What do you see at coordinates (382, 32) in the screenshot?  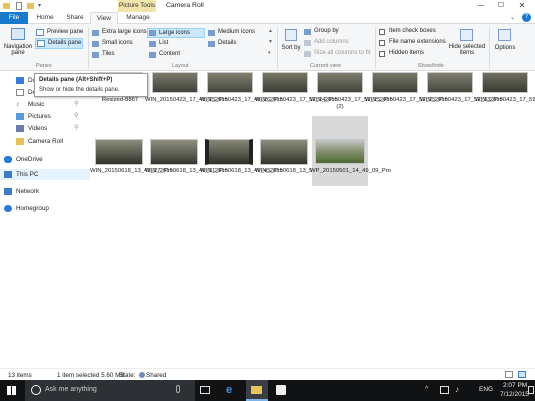 I see `item-check-boxes-checkbox` at bounding box center [382, 32].